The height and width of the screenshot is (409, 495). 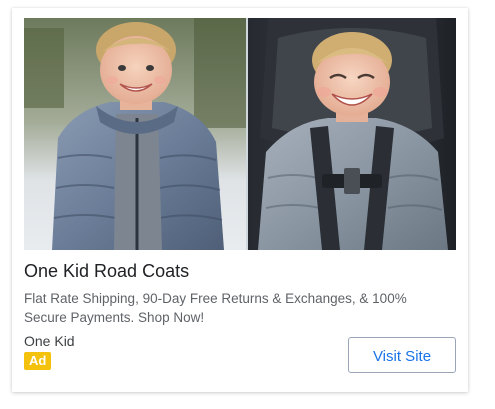 I want to click on ad-headline: One Kid Road Coats, so click(x=239, y=271).